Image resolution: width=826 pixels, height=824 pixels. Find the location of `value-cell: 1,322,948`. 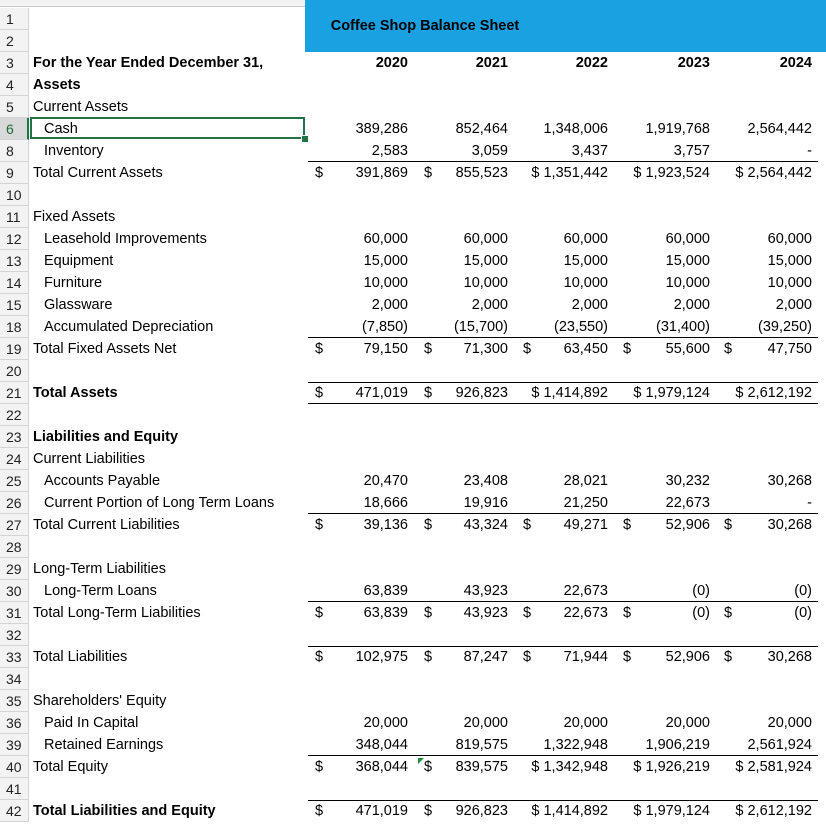

value-cell: 1,322,948 is located at coordinates (575, 745).